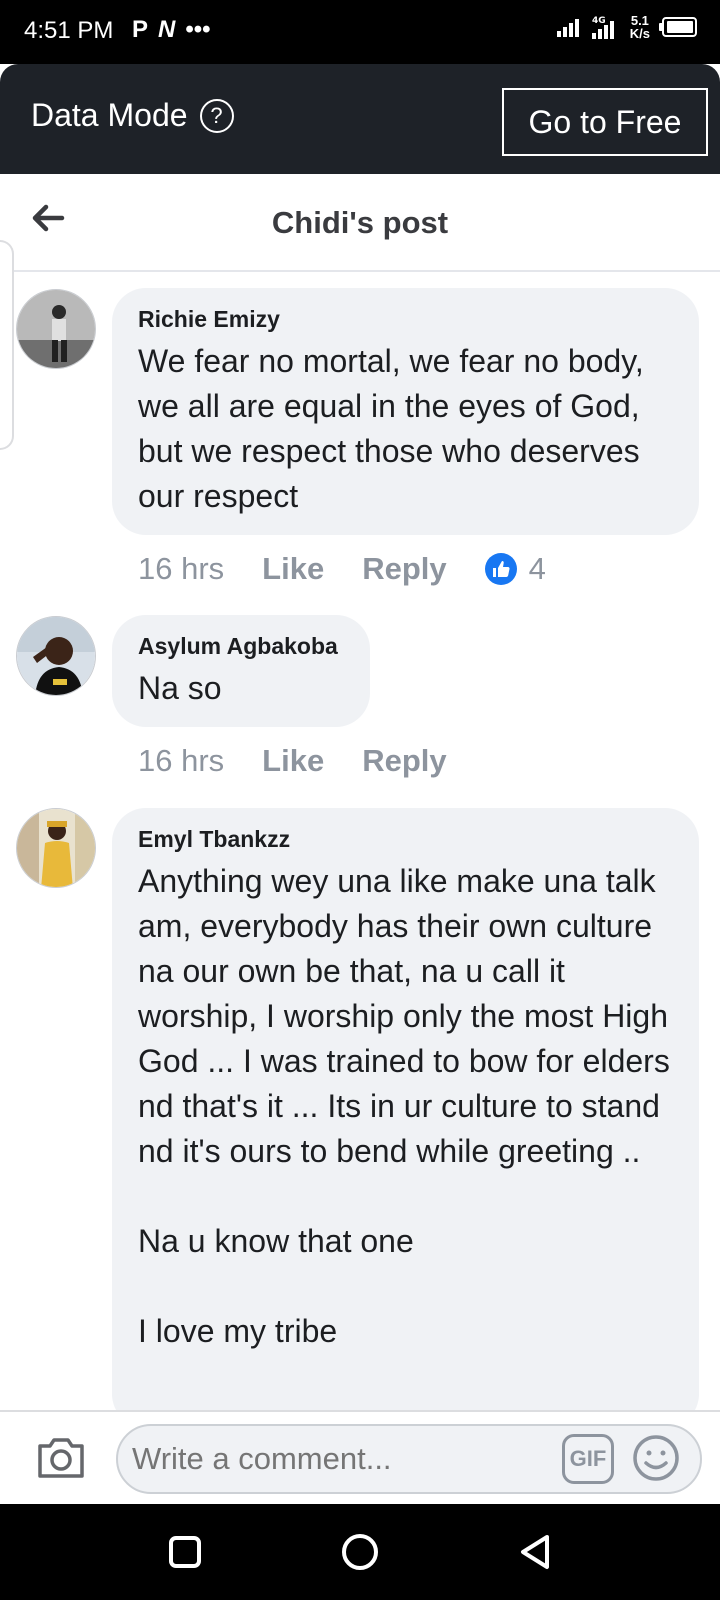 Image resolution: width=720 pixels, height=1600 pixels. I want to click on network-speed: 5.1 K/s, so click(640, 27).